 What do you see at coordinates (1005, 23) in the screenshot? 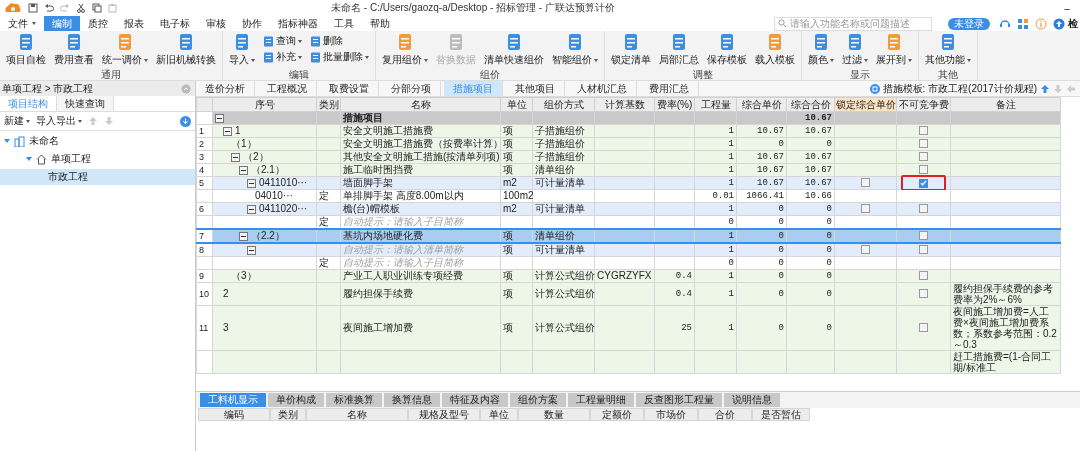
I see `headset-icon` at bounding box center [1005, 23].